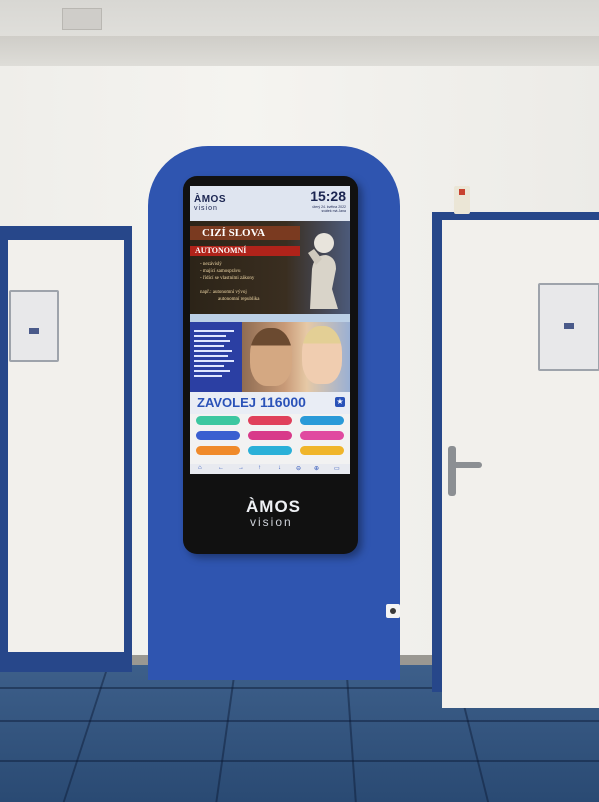 The image size is (599, 802). I want to click on forward-icon: →, so click(241, 468).